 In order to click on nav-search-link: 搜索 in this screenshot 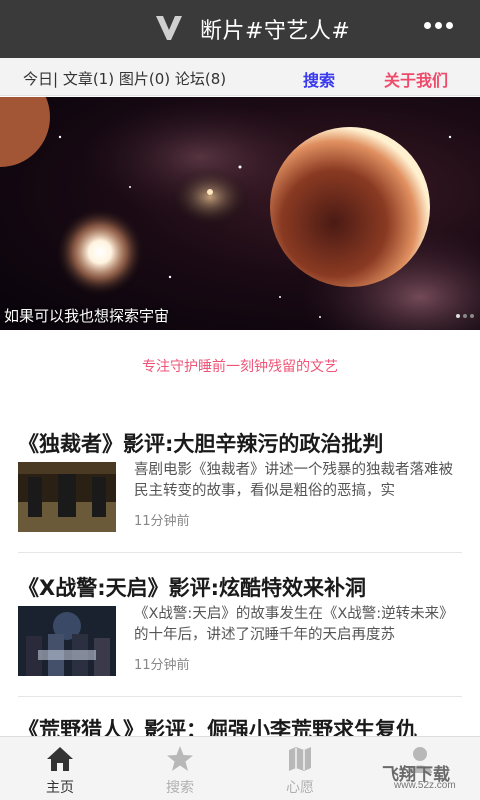, I will do `click(319, 79)`.